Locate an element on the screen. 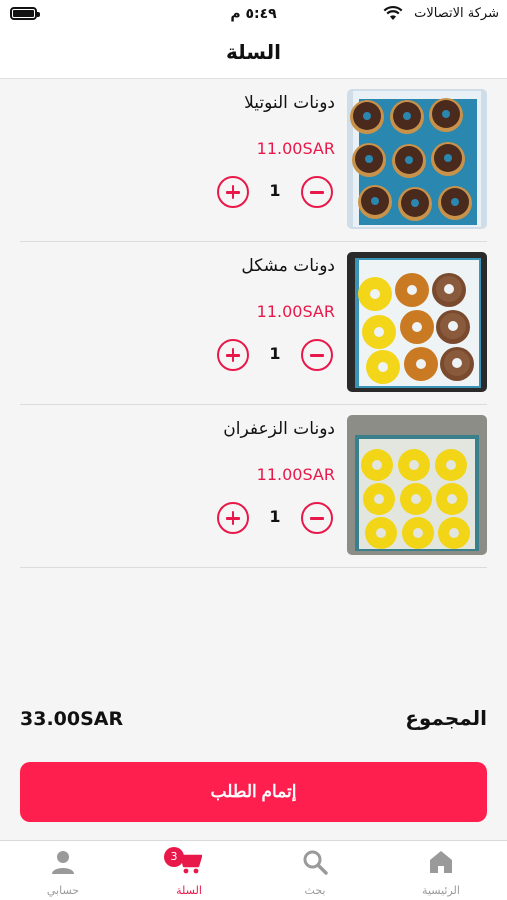  page-title: السلة is located at coordinates (253, 52).